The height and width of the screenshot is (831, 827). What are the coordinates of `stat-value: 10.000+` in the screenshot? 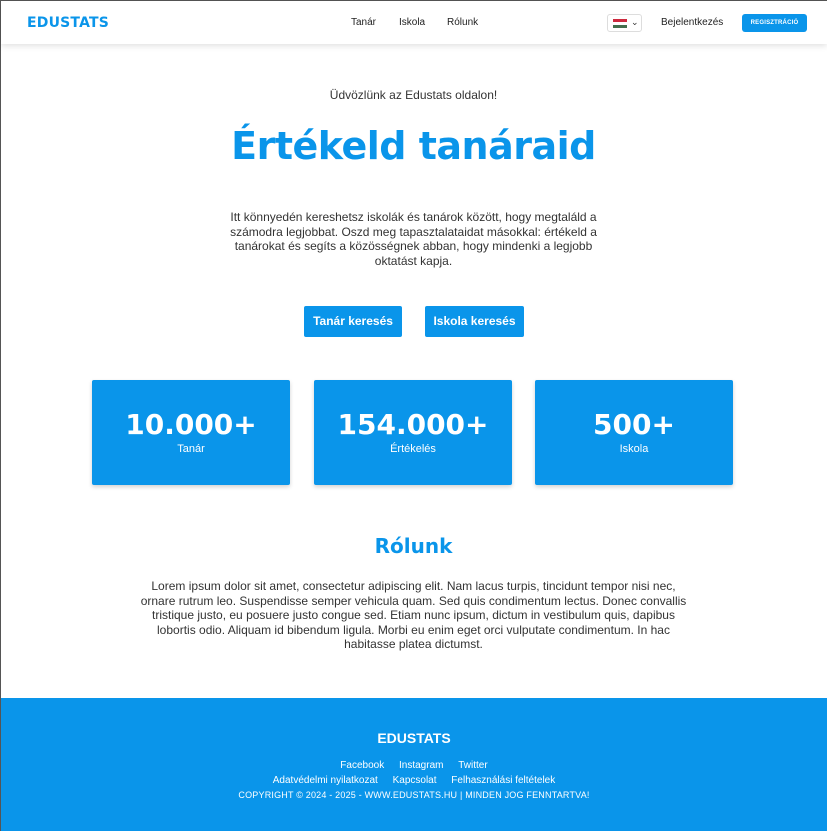 It's located at (191, 424).